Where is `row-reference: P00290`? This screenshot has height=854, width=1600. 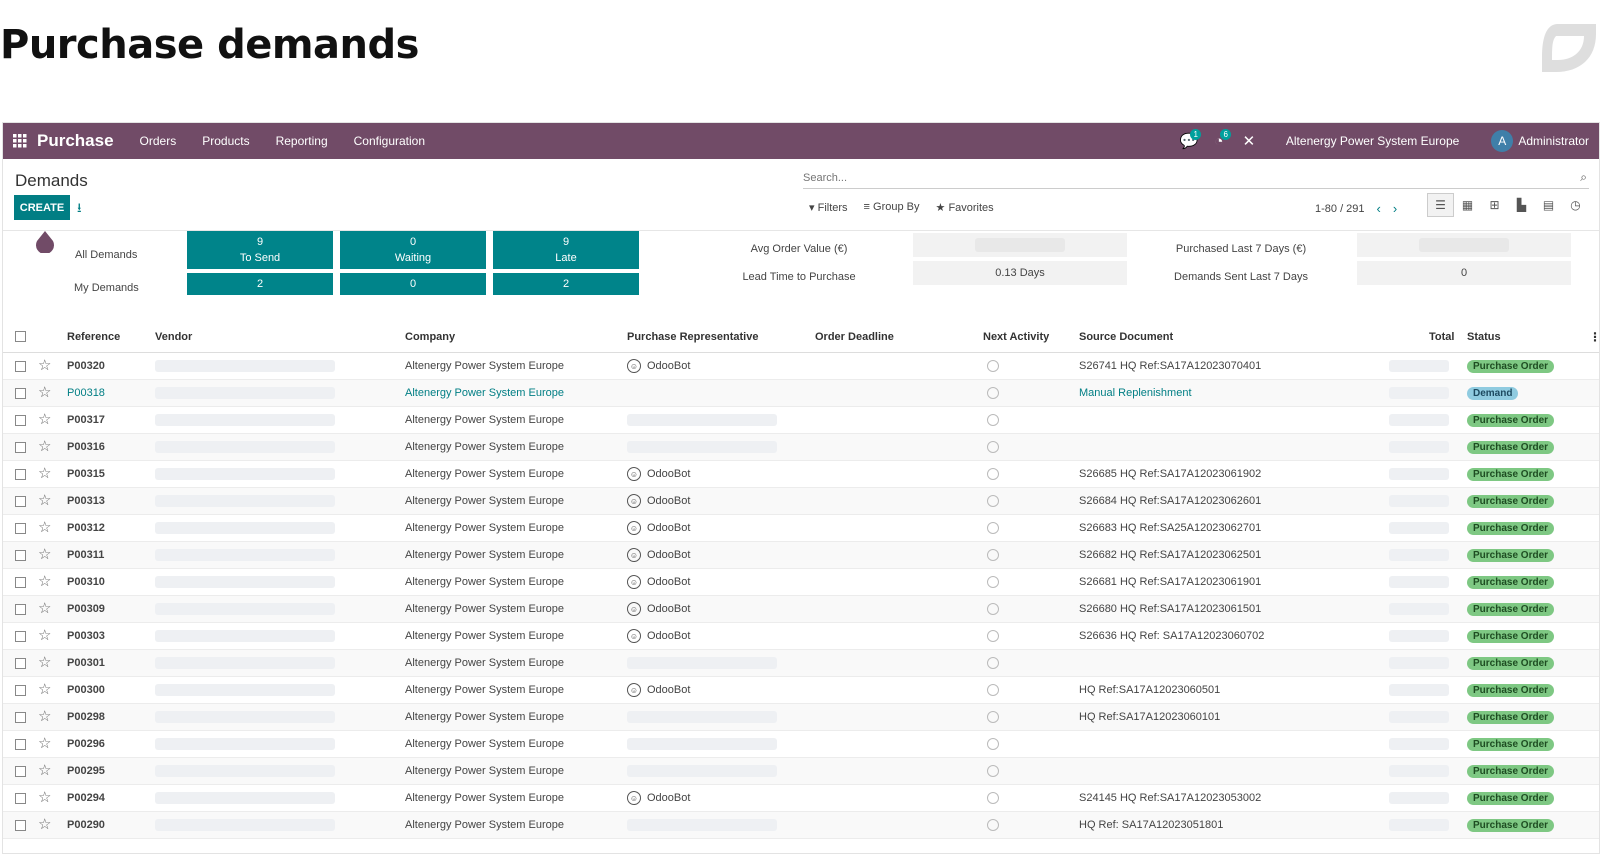 row-reference: P00290 is located at coordinates (86, 825).